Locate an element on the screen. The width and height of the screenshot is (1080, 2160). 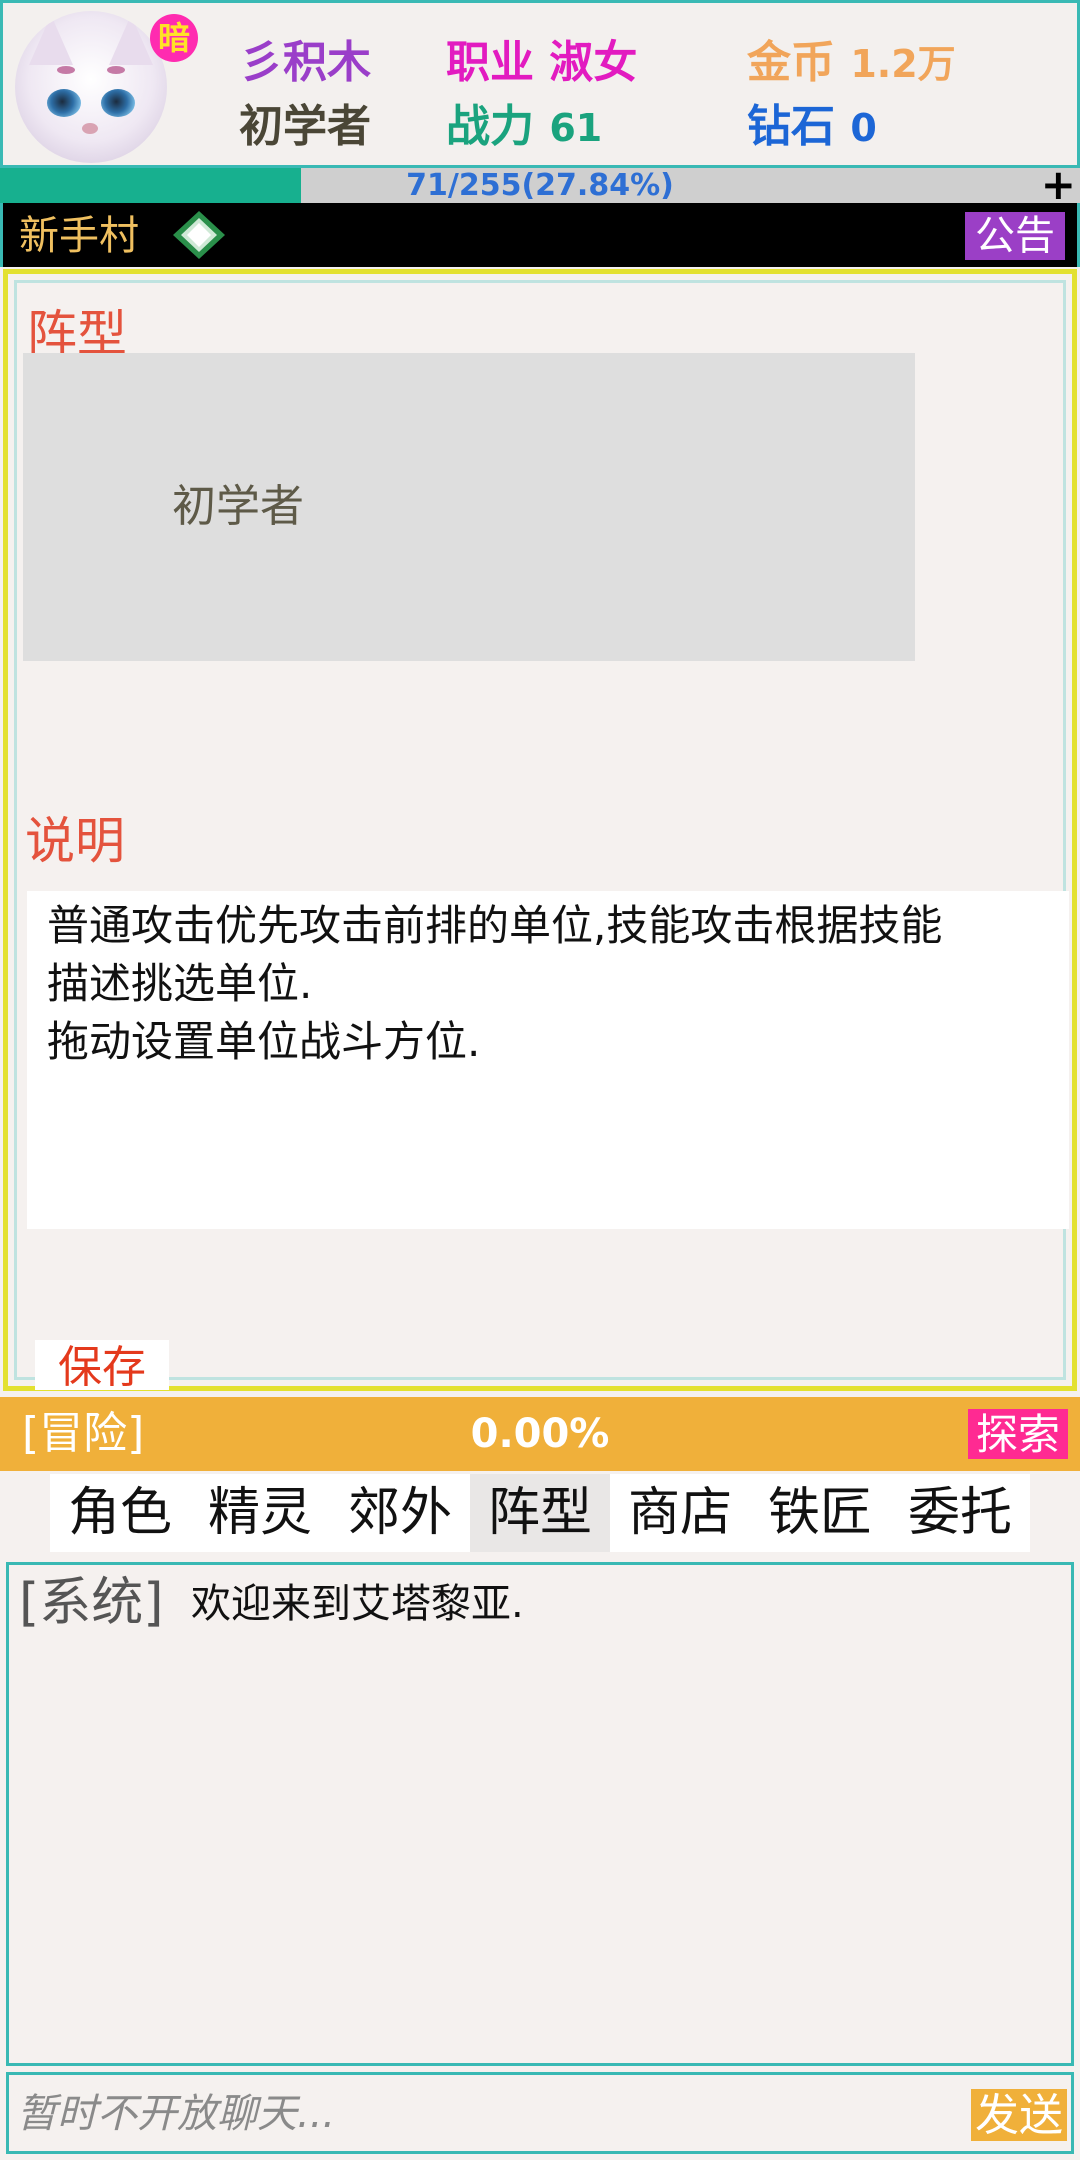
power-value: 61 is located at coordinates (576, 128).